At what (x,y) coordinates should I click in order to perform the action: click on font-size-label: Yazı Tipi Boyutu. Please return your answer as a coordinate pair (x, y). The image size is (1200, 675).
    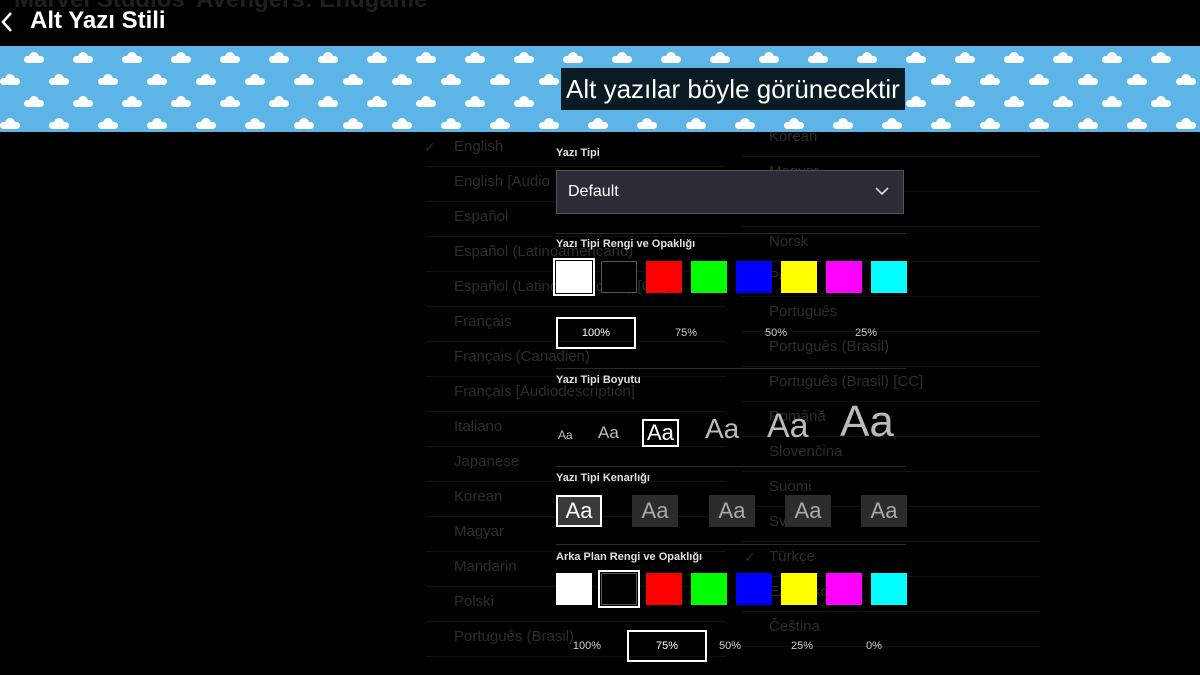
    Looking at the image, I should click on (598, 380).